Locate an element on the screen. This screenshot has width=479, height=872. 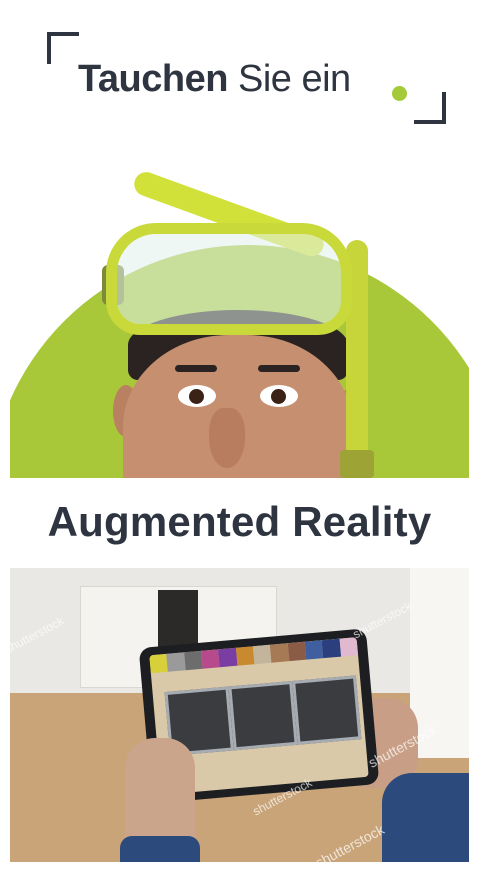
banner-title: Augmented Reality is located at coordinates (239, 521).